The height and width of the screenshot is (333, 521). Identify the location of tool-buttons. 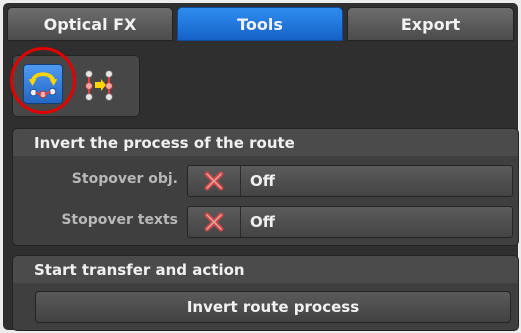
(76, 86).